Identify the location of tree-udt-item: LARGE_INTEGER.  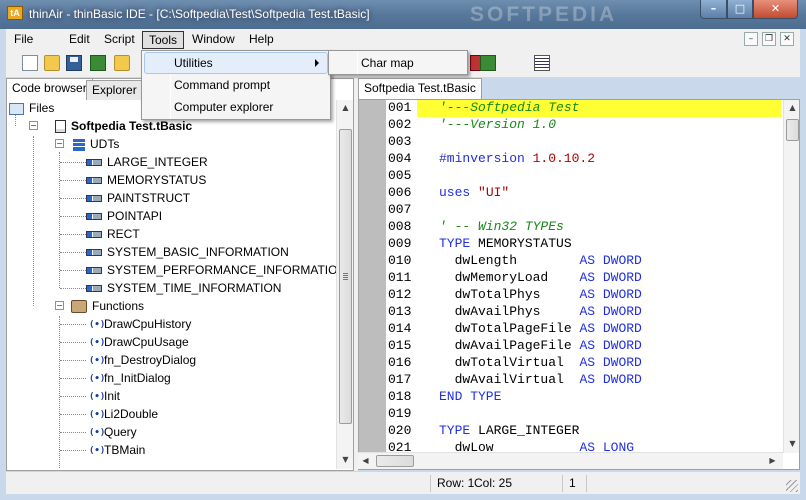
(147, 162).